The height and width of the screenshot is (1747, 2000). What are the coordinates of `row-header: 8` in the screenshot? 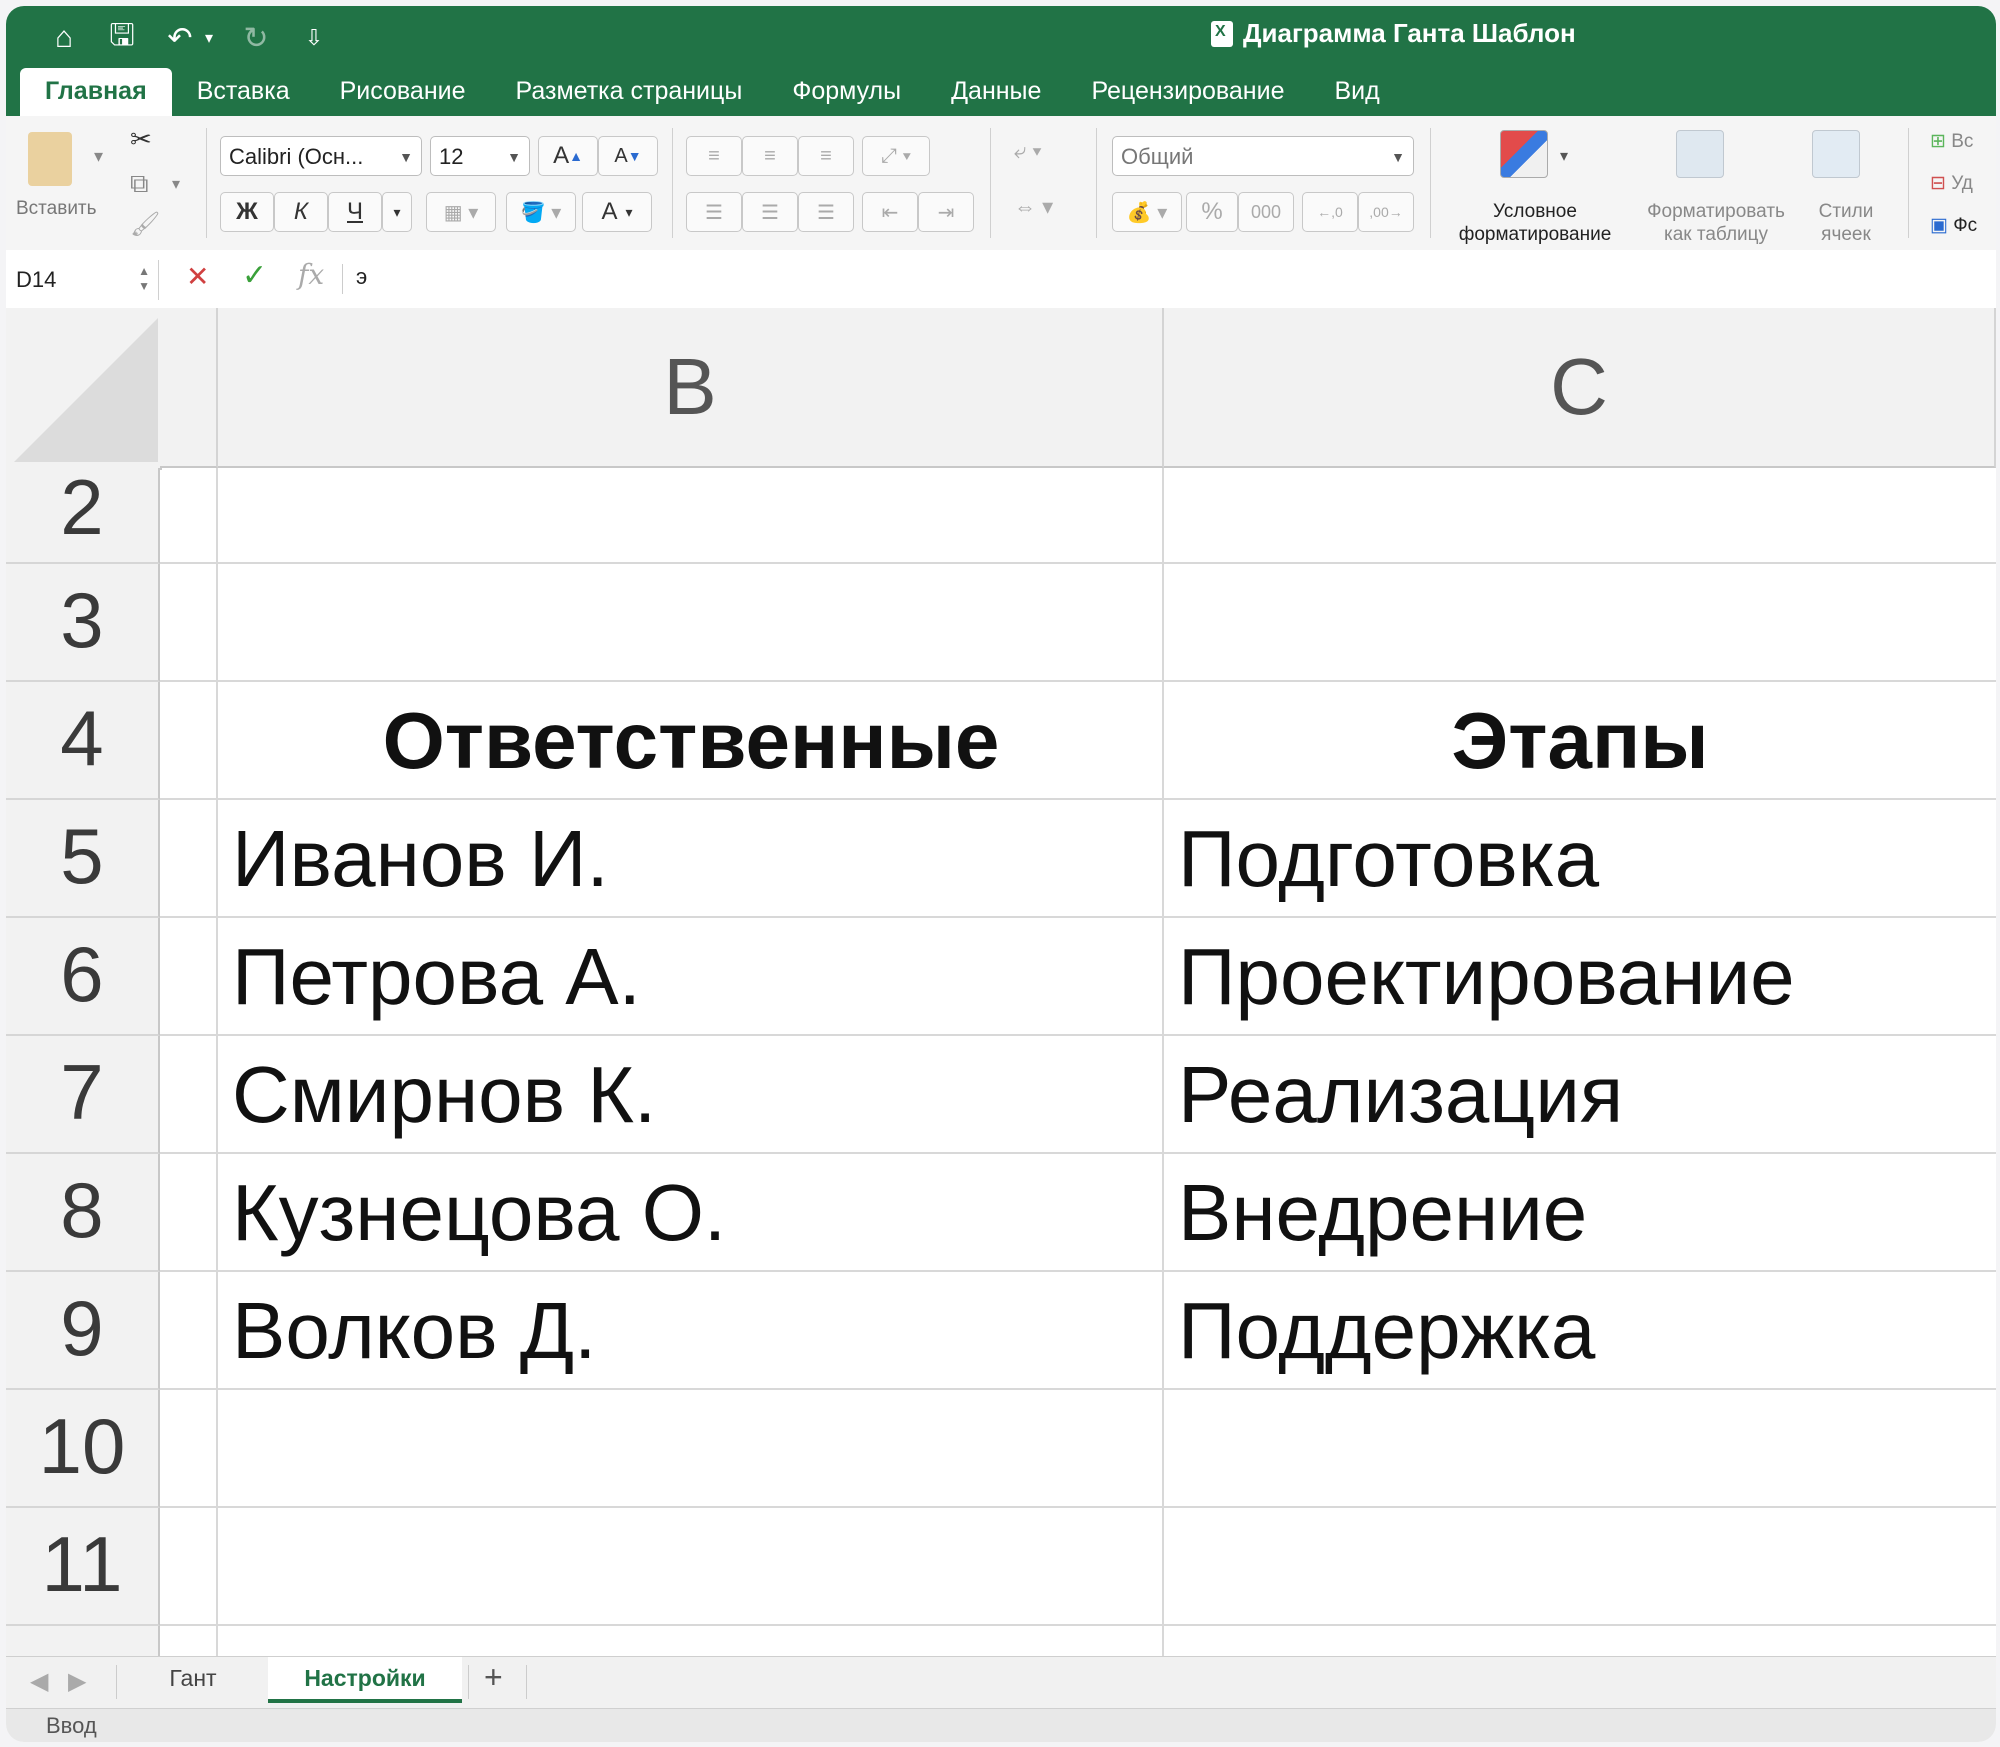 It's located at (83, 1213).